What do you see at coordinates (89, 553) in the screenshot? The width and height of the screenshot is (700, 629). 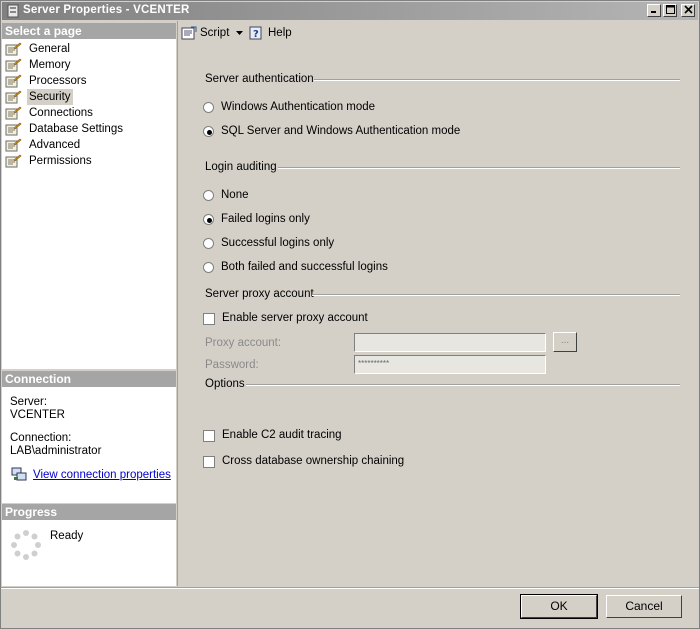 I see `progress-panel: Ready` at bounding box center [89, 553].